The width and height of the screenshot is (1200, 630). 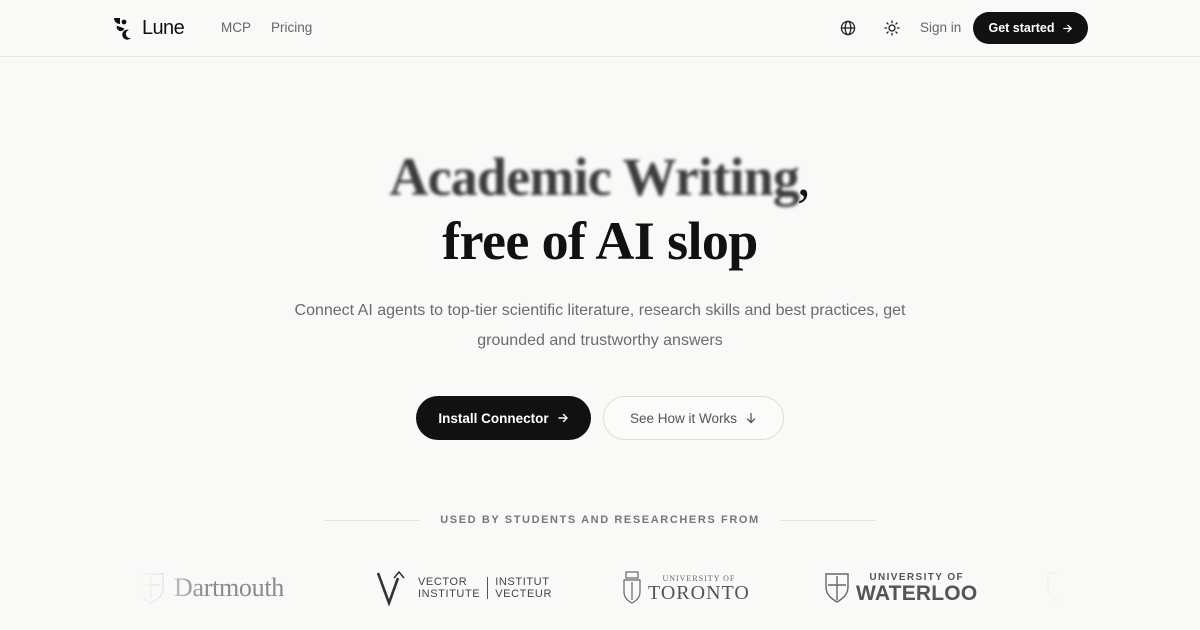 I want to click on waterloo-logo: UNIVERSITY OF WATERLOO, so click(x=900, y=588).